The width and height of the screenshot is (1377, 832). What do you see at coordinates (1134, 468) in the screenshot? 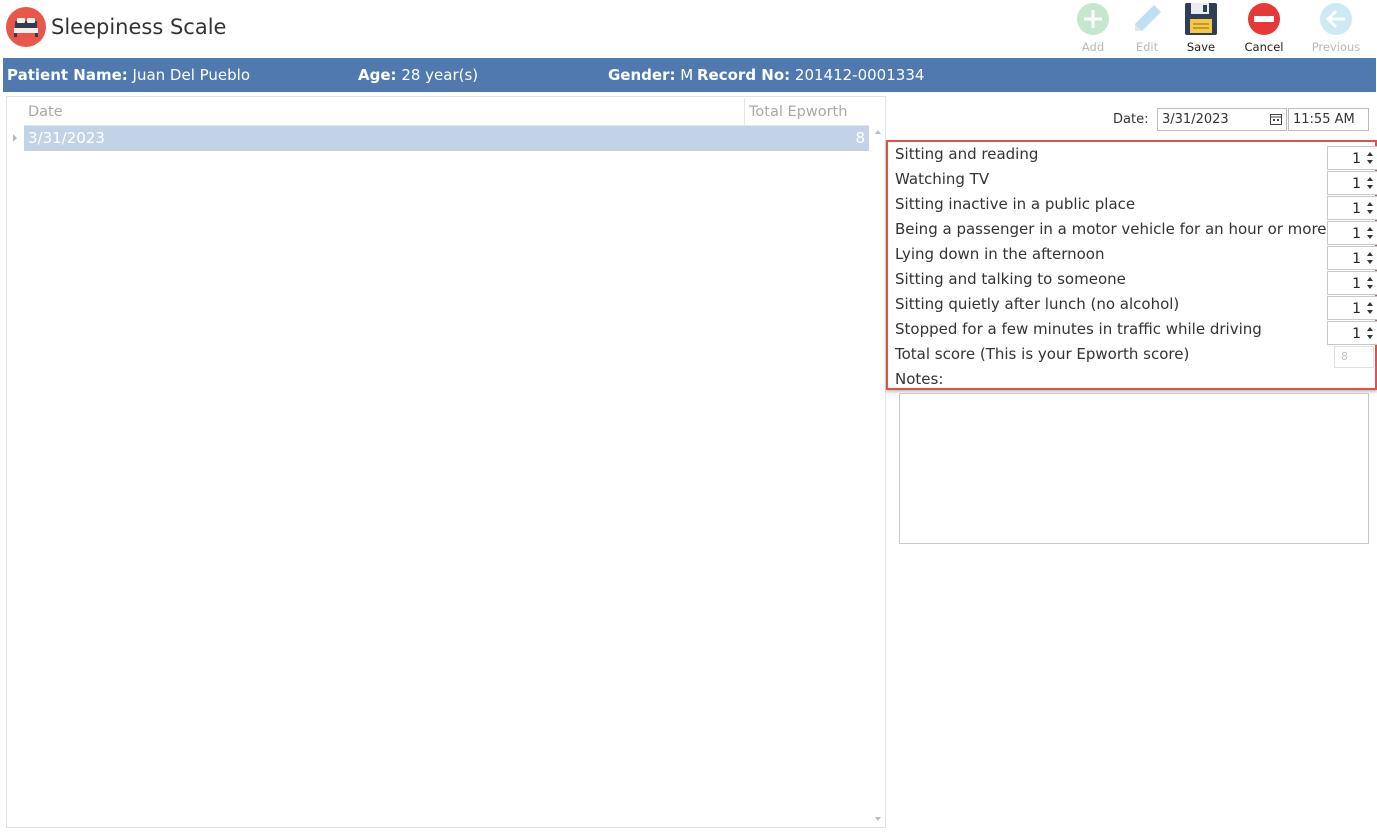
I see `notes-textarea` at bounding box center [1134, 468].